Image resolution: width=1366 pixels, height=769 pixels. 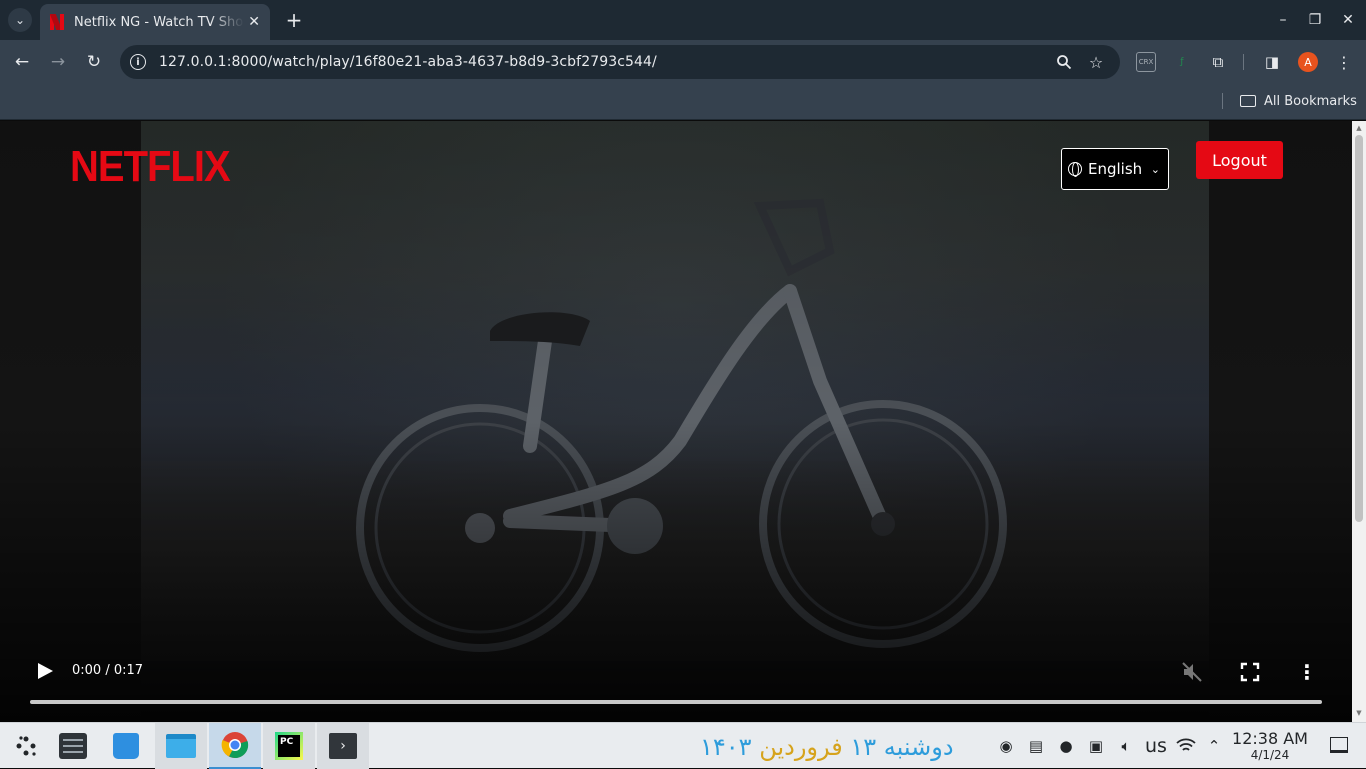 What do you see at coordinates (1036, 746) in the screenshot?
I see `clipboard-icon: ▤` at bounding box center [1036, 746].